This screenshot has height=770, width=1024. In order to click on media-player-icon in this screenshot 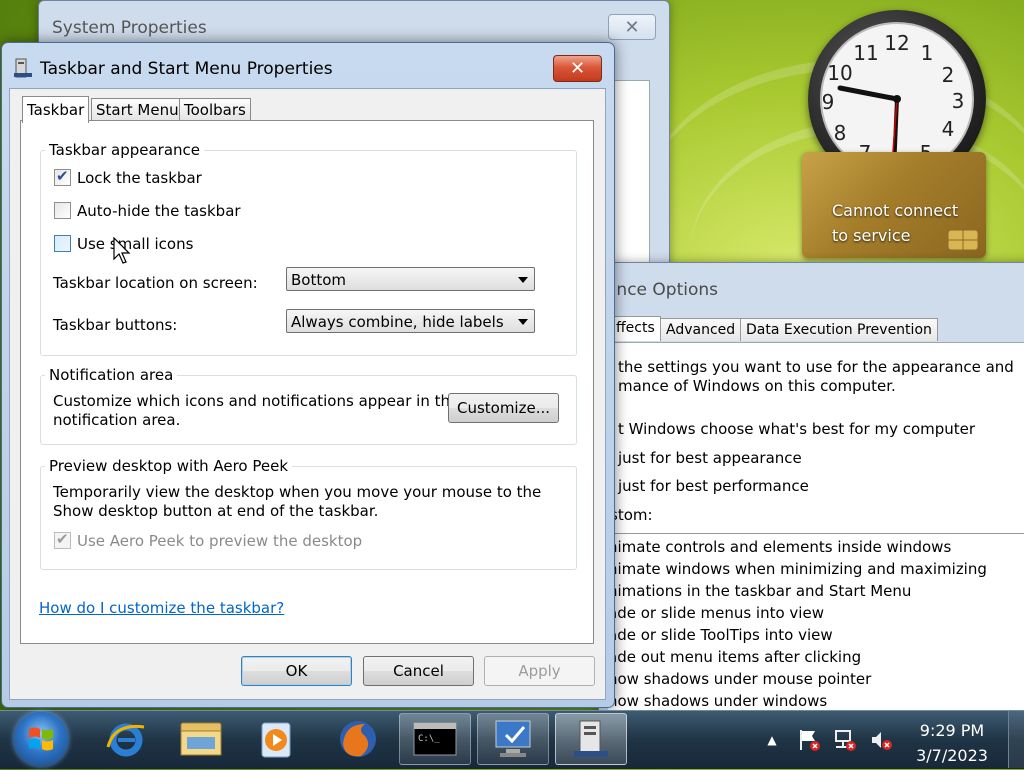, I will do `click(276, 740)`.